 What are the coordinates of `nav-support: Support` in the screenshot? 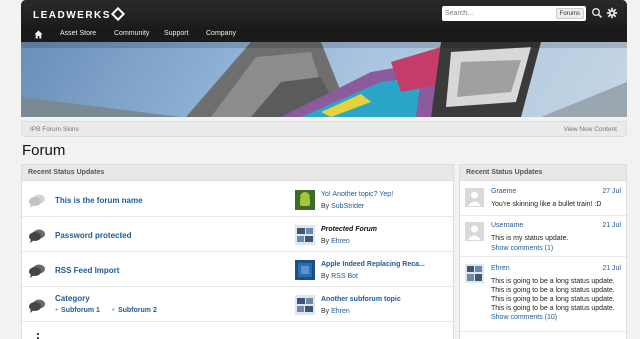 It's located at (176, 33).